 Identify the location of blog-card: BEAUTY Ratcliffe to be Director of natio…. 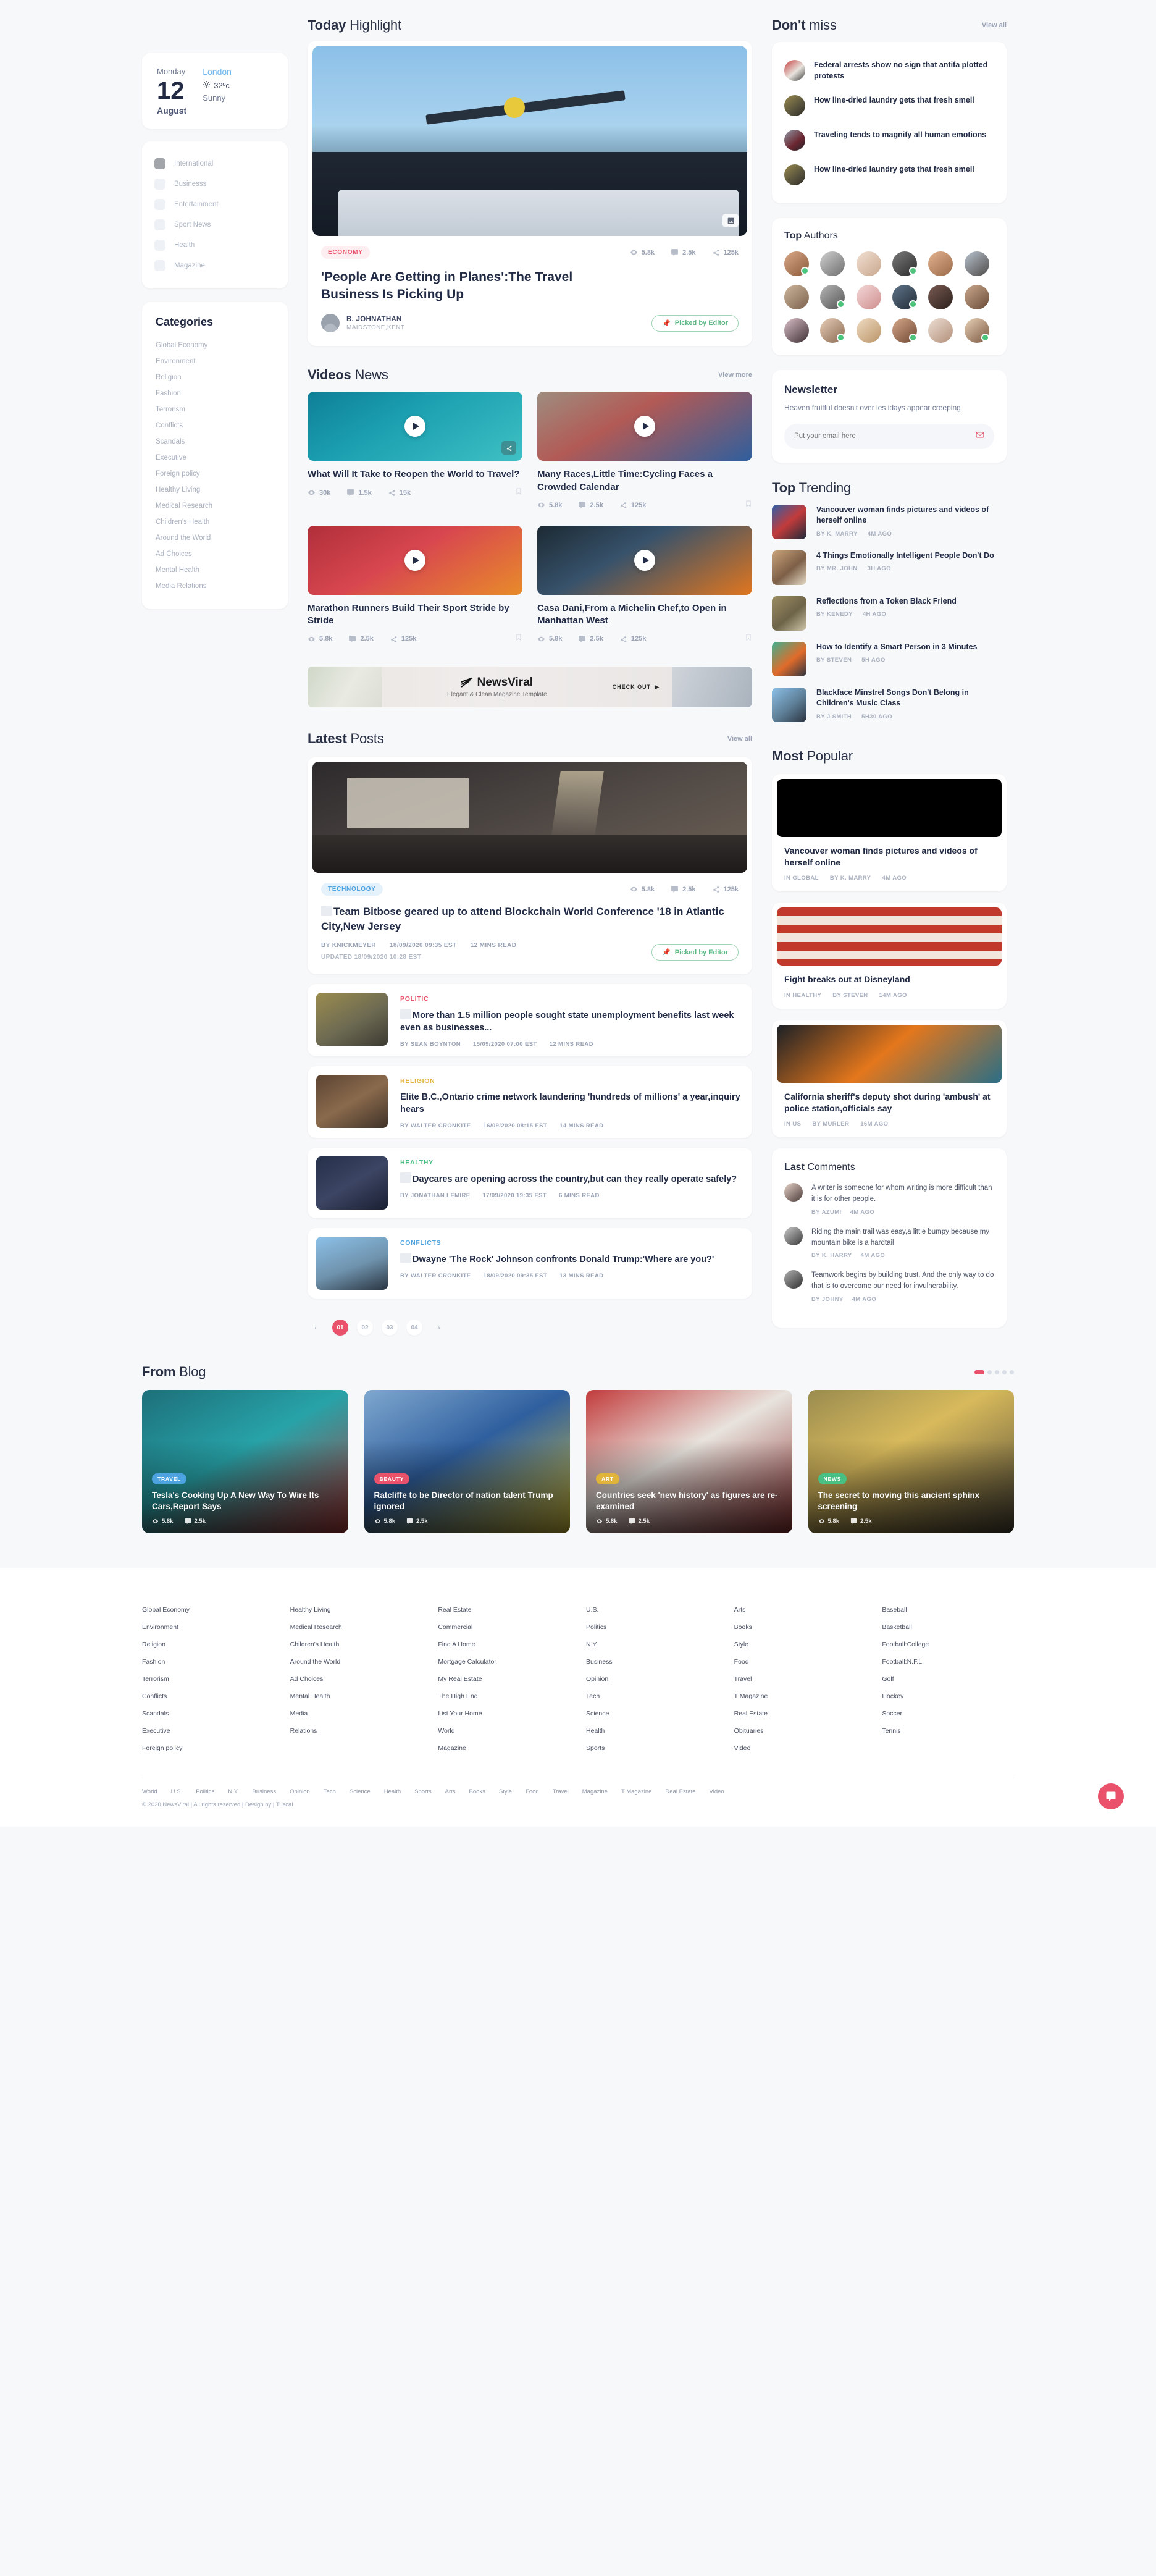
(467, 1462).